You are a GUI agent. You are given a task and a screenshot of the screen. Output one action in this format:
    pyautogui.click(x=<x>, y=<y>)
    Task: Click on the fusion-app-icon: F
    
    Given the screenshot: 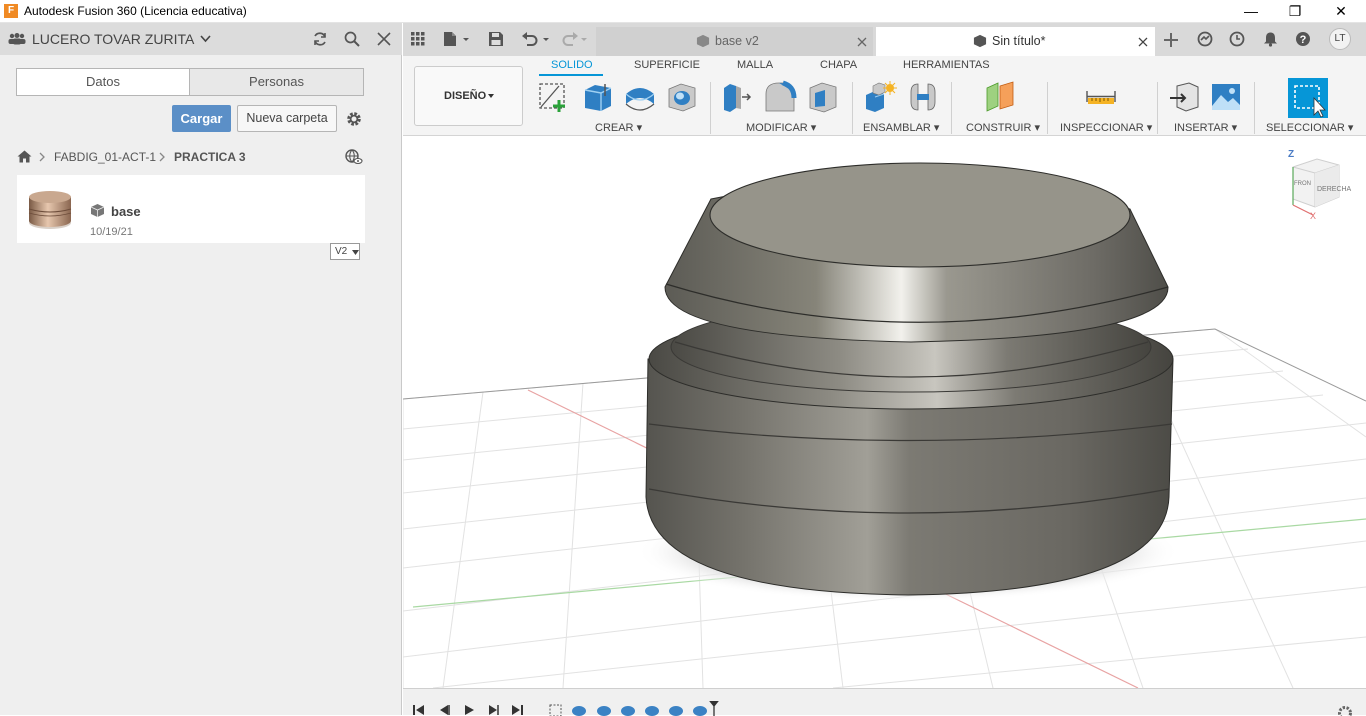 What is the action you would take?
    pyautogui.click(x=11, y=11)
    